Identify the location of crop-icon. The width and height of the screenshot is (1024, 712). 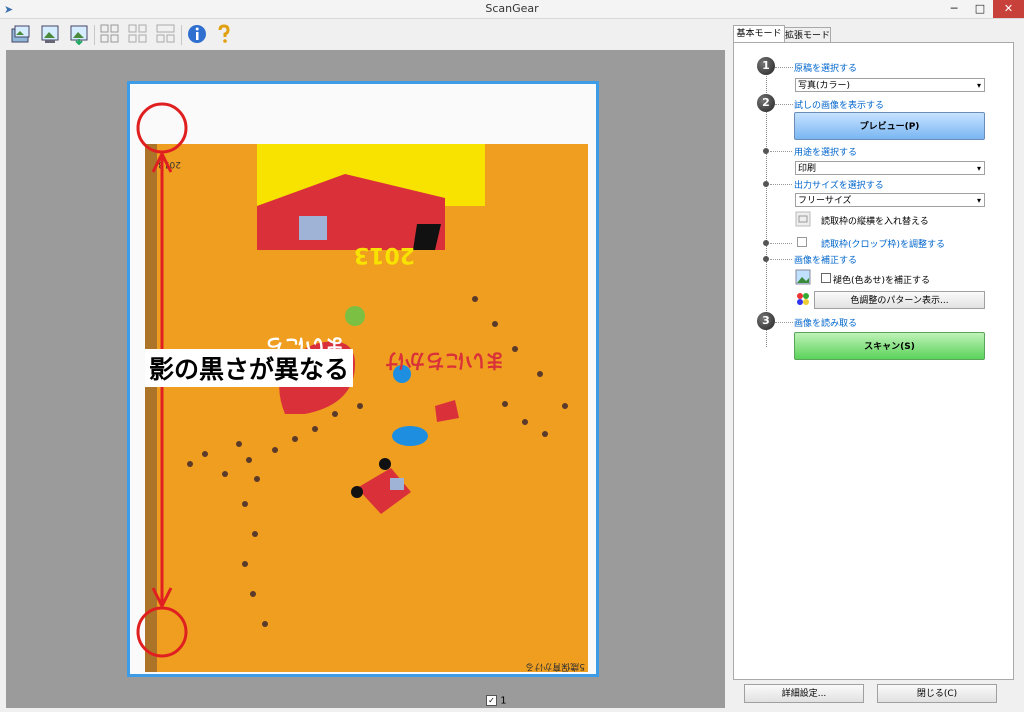
(166, 34).